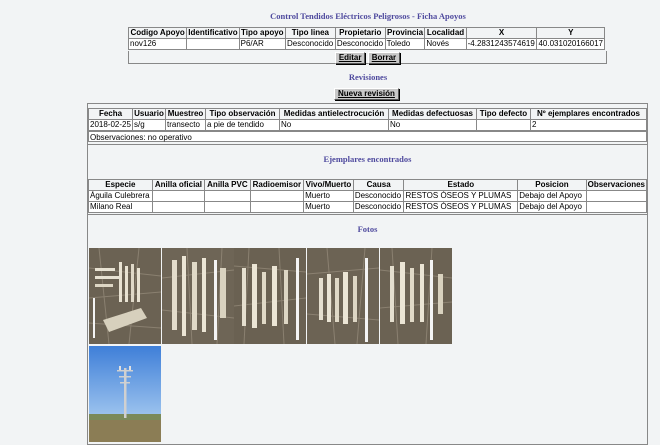  Describe the element at coordinates (367, 136) in the screenshot. I see `observaciones-text: Observaciones: no operativo` at that location.